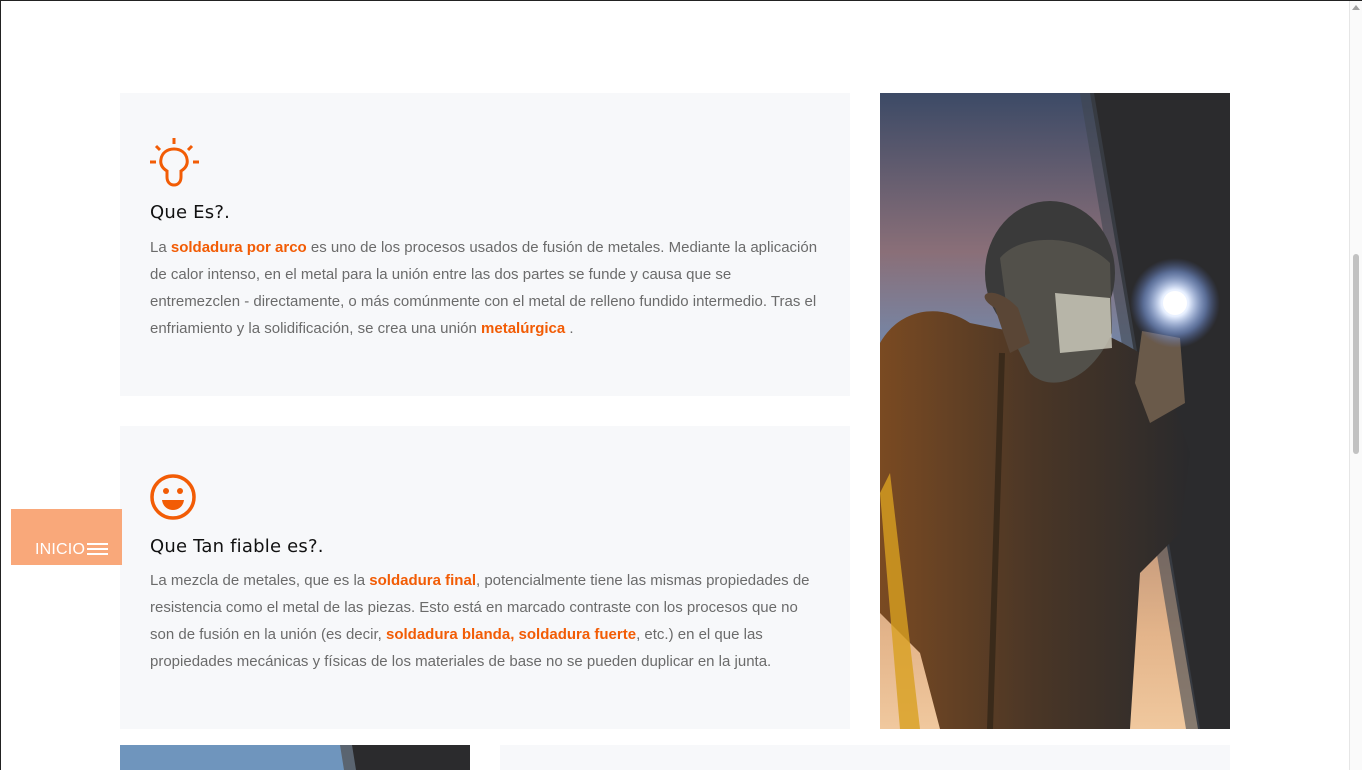 The image size is (1362, 770). What do you see at coordinates (511, 634) in the screenshot?
I see `link-soldadura-blanda-fuerte: soldadura blanda, soldadura fuerte` at bounding box center [511, 634].